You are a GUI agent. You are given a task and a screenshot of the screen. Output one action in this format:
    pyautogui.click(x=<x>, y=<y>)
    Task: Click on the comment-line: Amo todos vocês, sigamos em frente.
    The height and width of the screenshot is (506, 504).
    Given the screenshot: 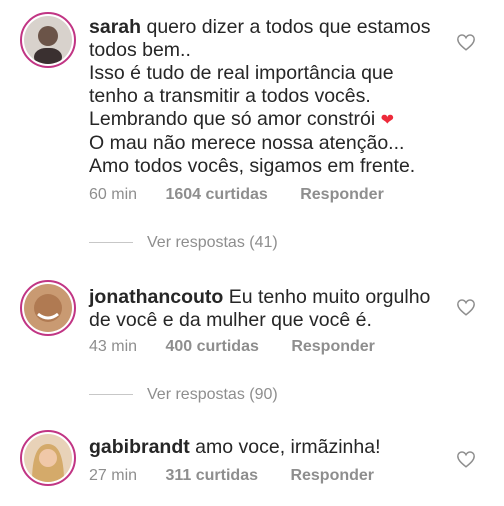 What is the action you would take?
    pyautogui.click(x=252, y=166)
    